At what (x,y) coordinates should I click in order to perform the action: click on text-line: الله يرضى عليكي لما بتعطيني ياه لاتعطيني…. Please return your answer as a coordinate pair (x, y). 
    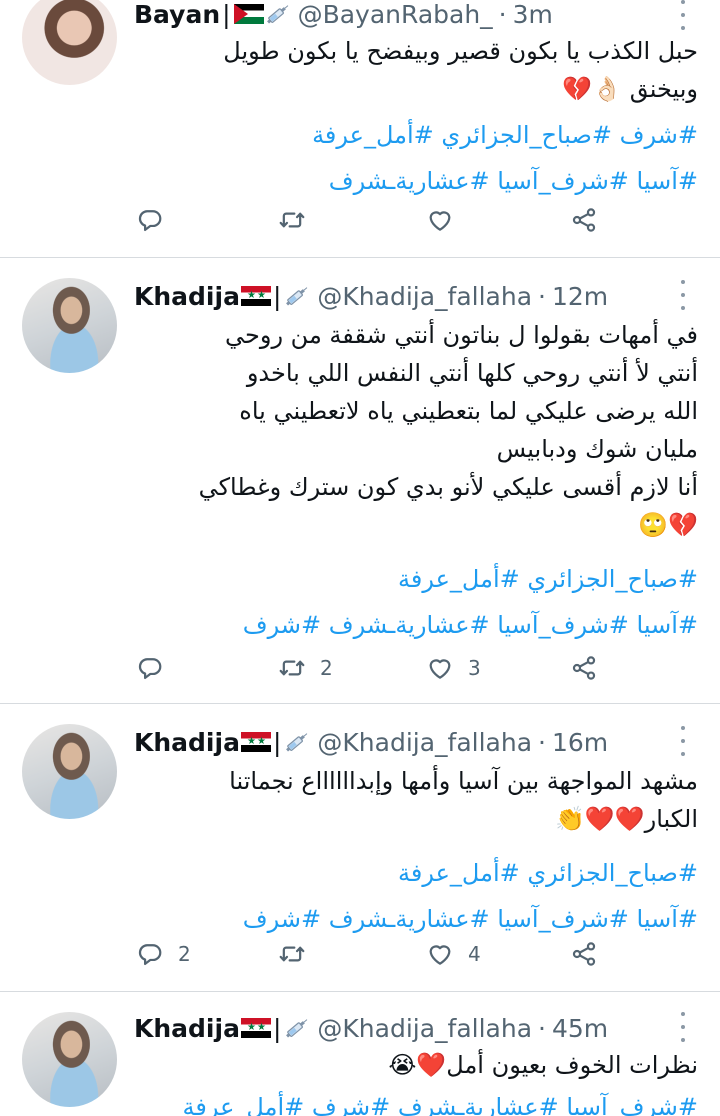
    Looking at the image, I should click on (468, 411).